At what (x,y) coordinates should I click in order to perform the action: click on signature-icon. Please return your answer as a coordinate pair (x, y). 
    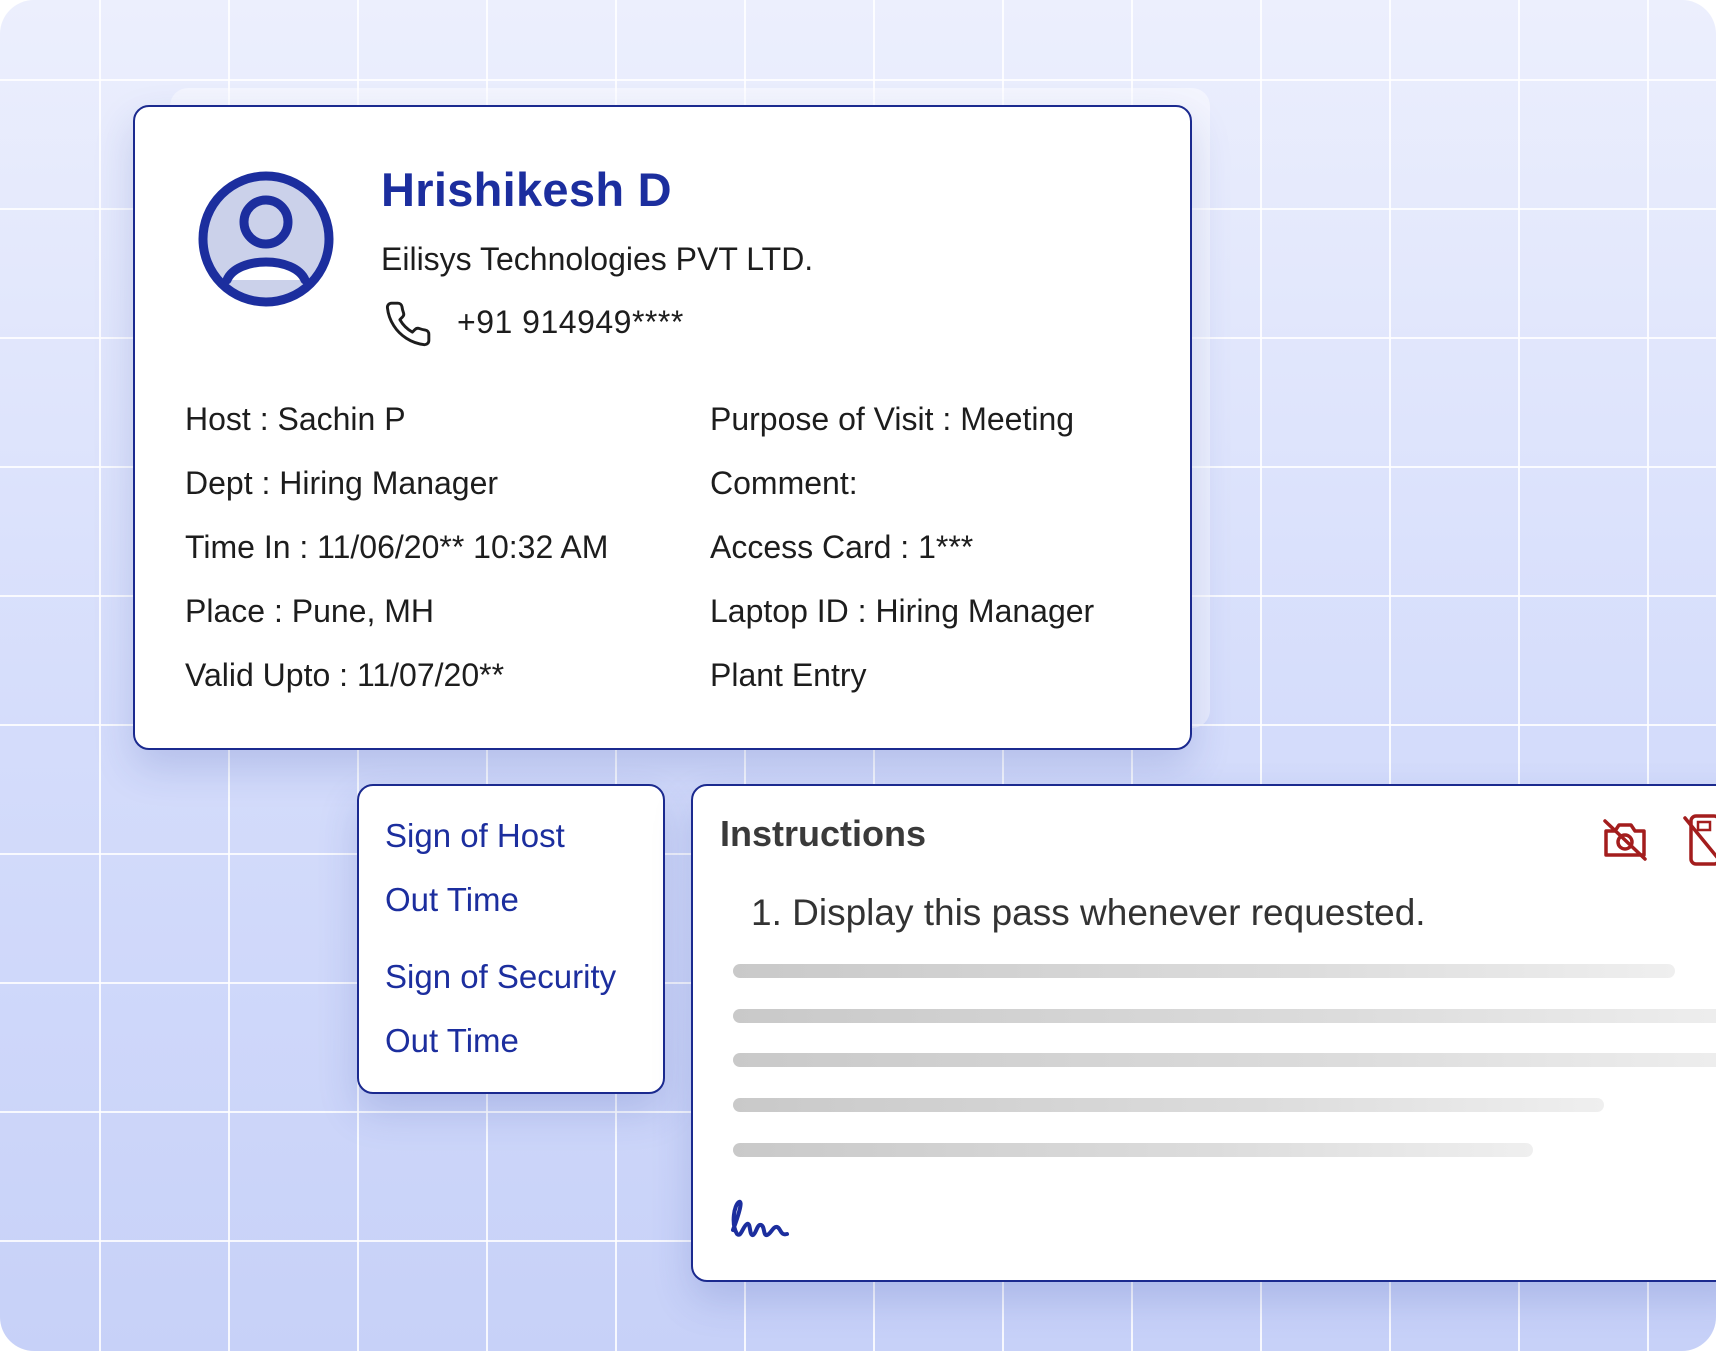
    Looking at the image, I should click on (760, 1218).